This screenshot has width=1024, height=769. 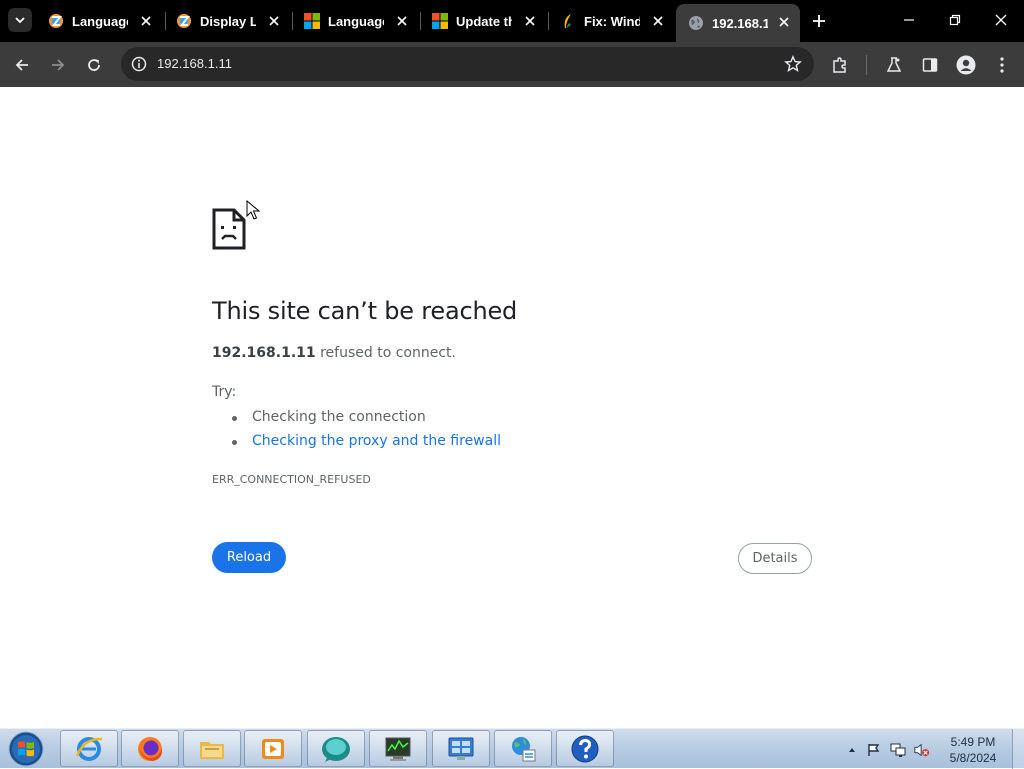 I want to click on show-desktop-button, so click(x=1018, y=749).